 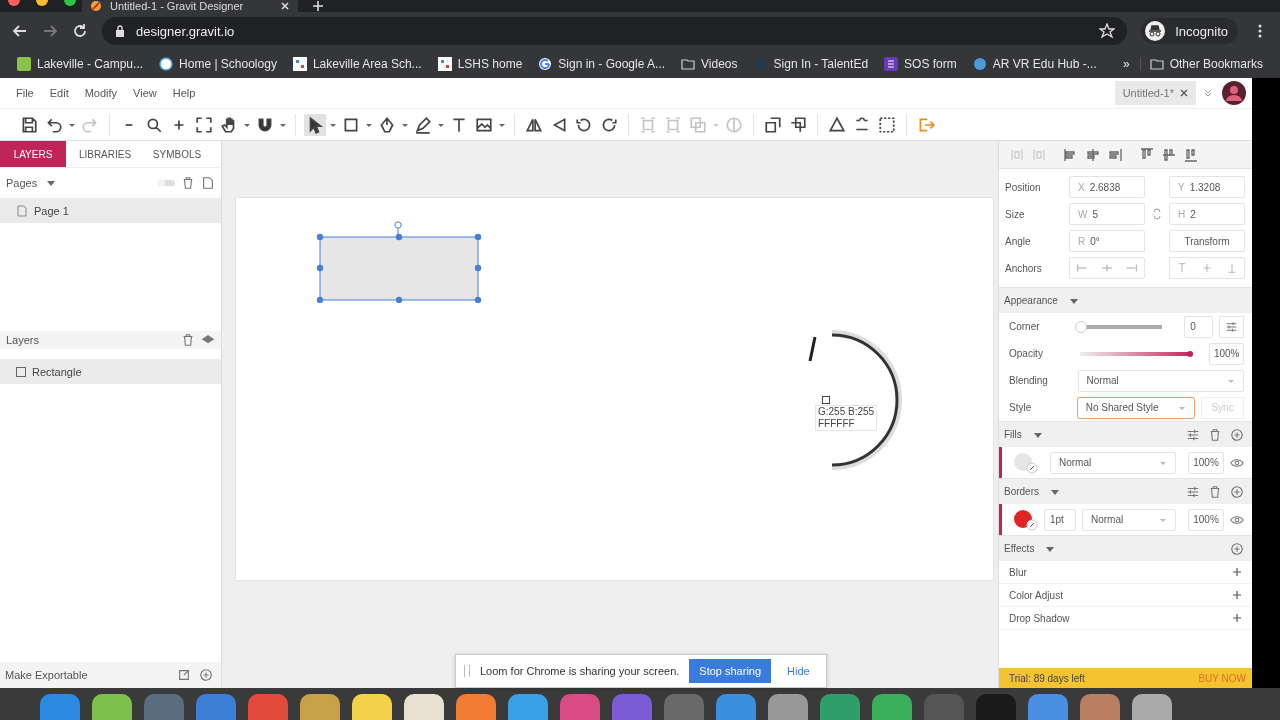 I want to click on bookmark: Sign In - TalentEd, so click(x=811, y=64).